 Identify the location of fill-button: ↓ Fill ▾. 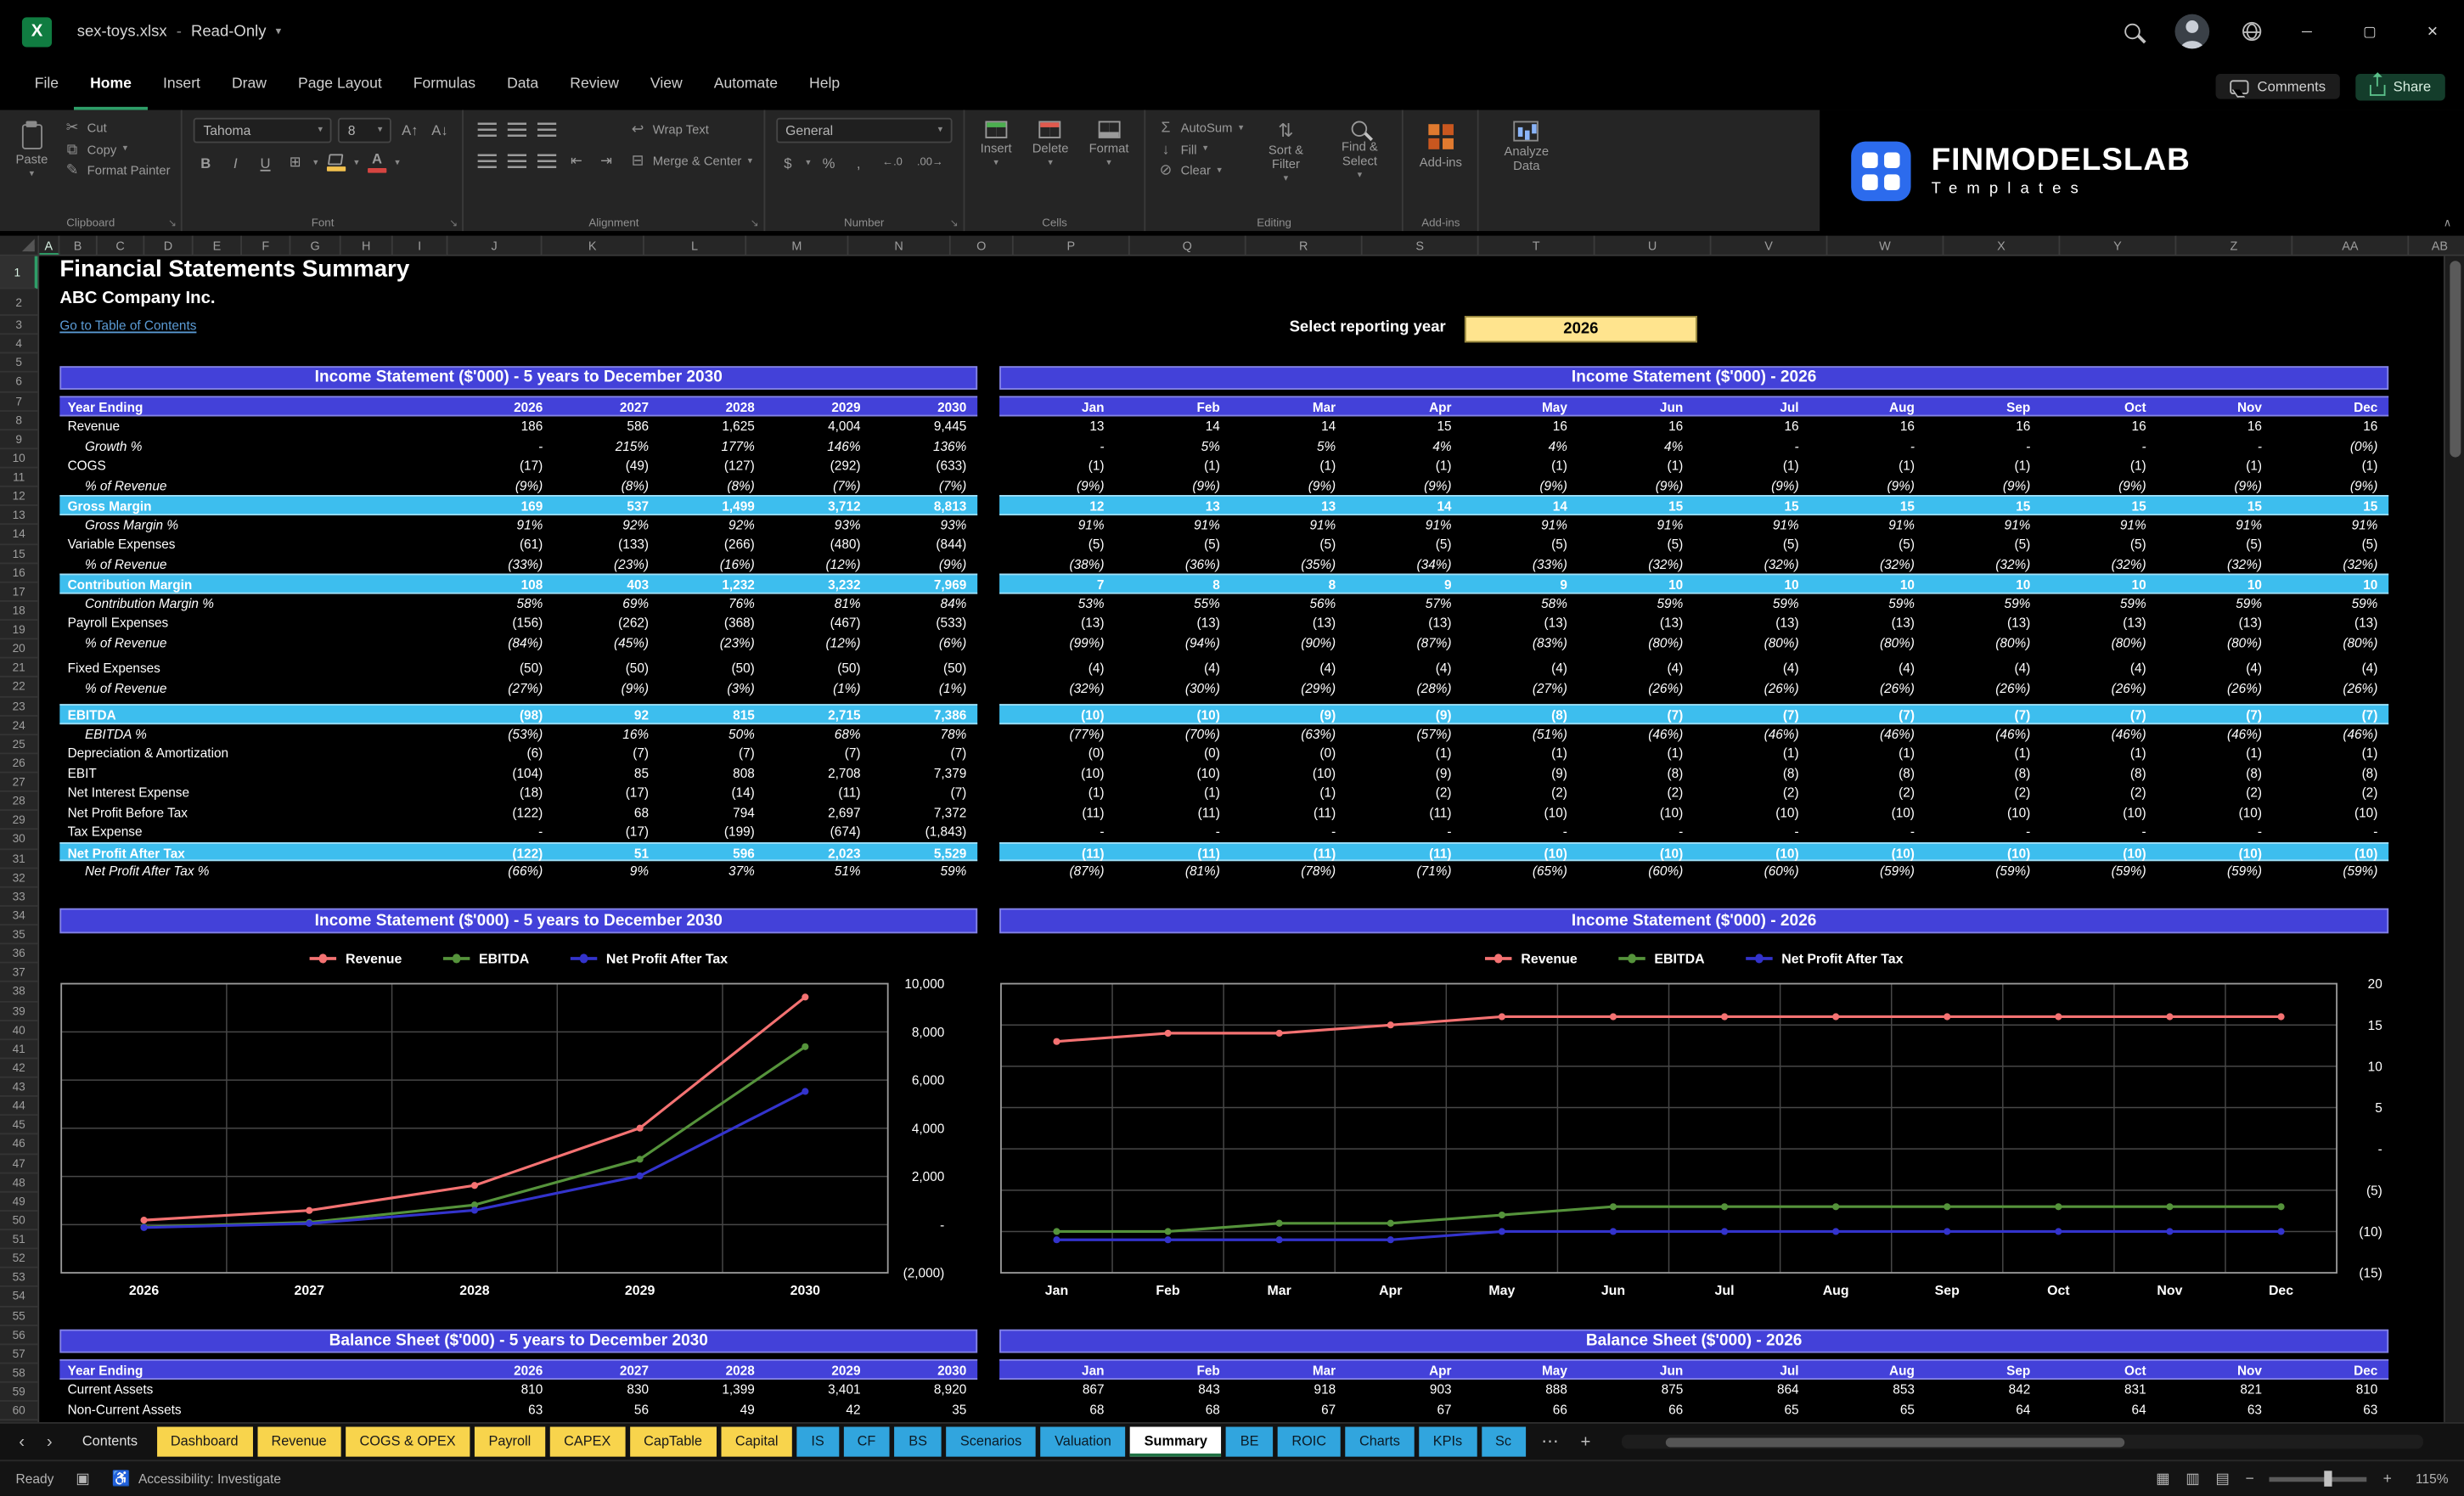
(1200, 149).